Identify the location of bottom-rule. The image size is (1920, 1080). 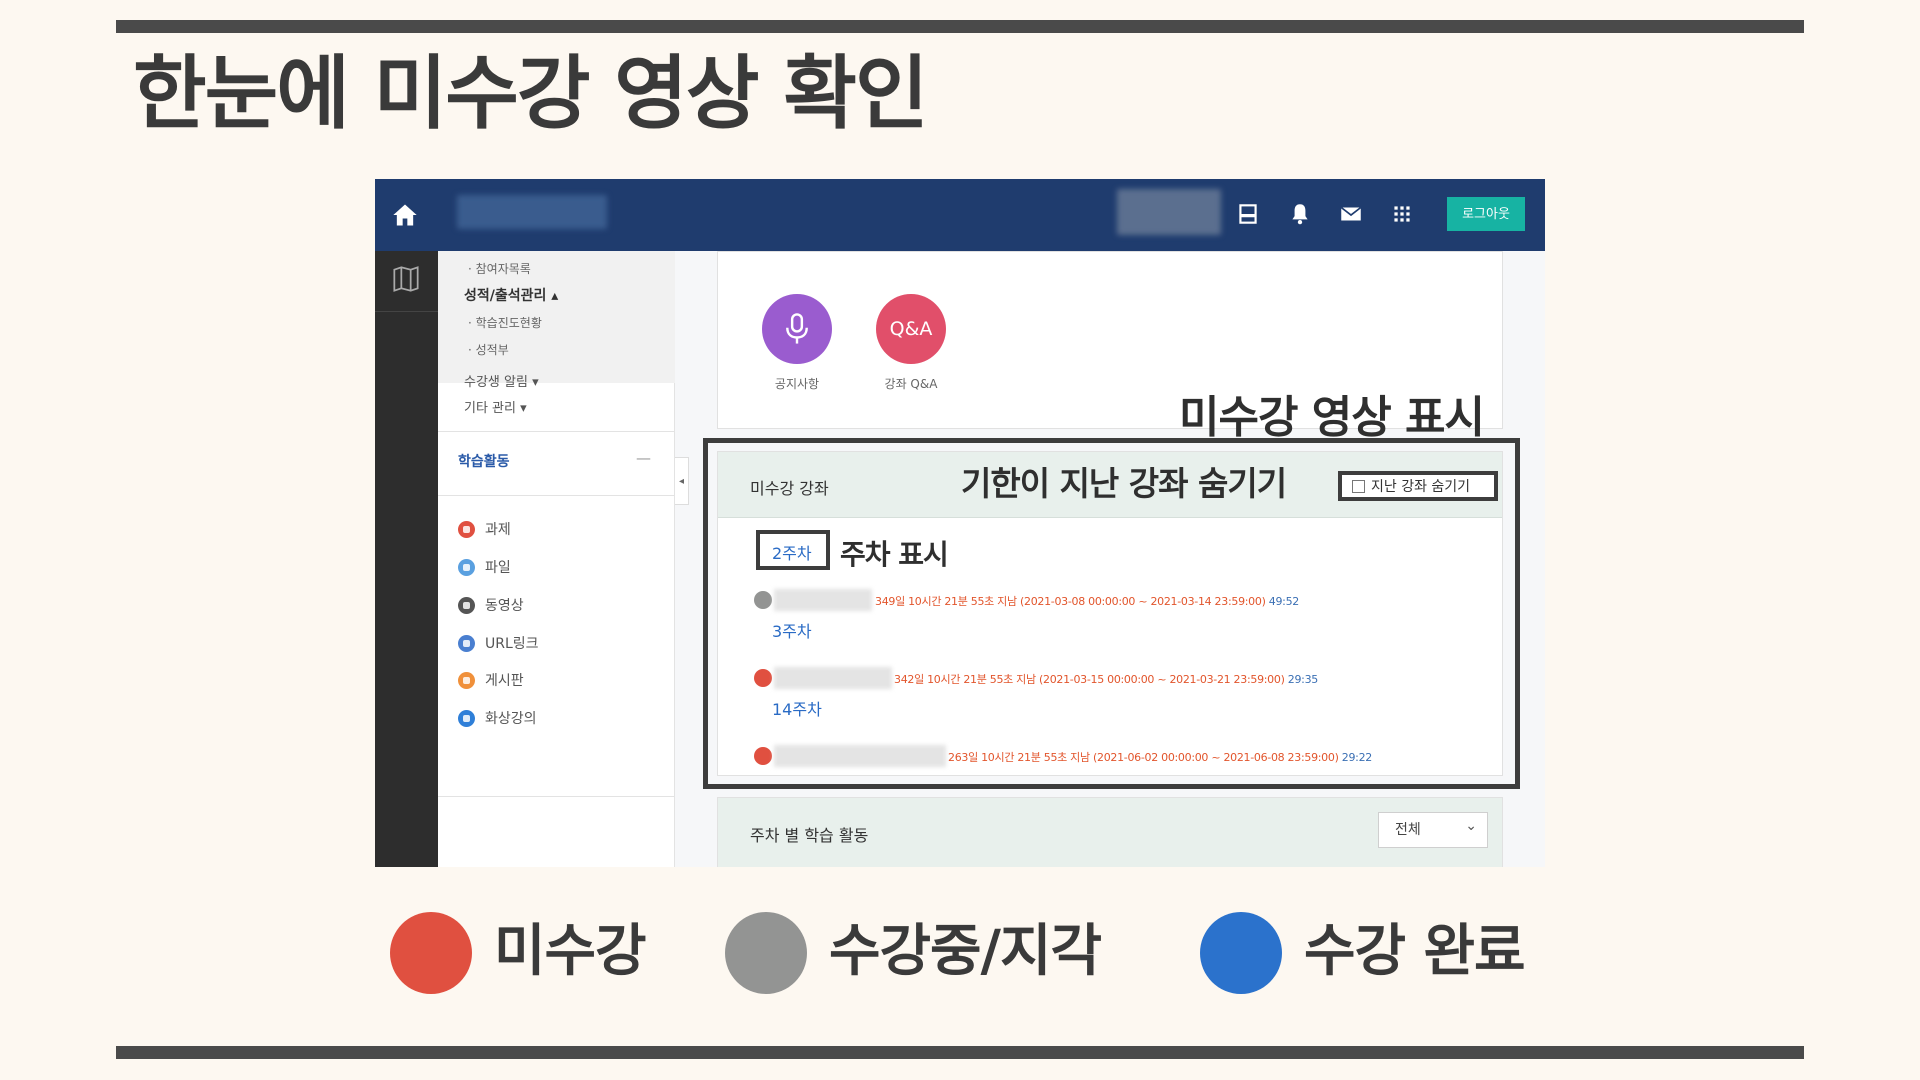
(960, 1052).